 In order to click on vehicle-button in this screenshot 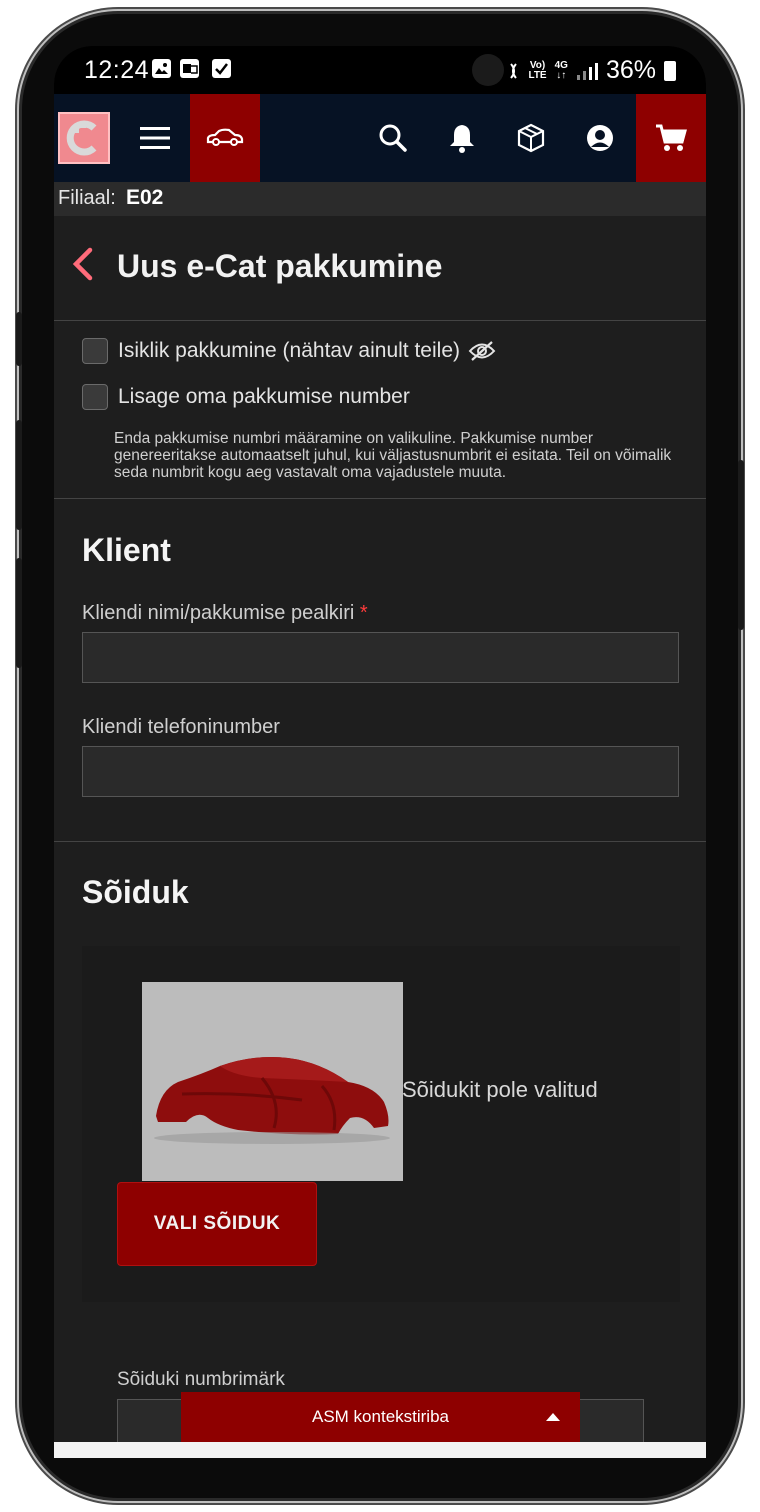, I will do `click(225, 138)`.